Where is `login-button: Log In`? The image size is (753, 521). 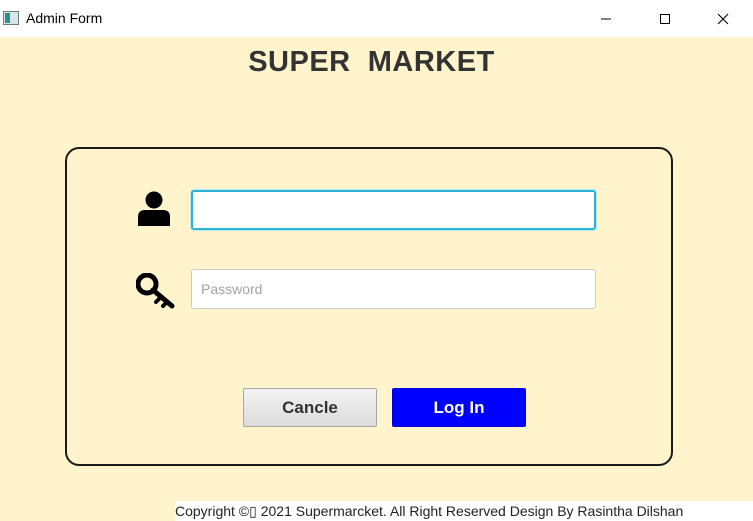
login-button: Log In is located at coordinates (459, 407).